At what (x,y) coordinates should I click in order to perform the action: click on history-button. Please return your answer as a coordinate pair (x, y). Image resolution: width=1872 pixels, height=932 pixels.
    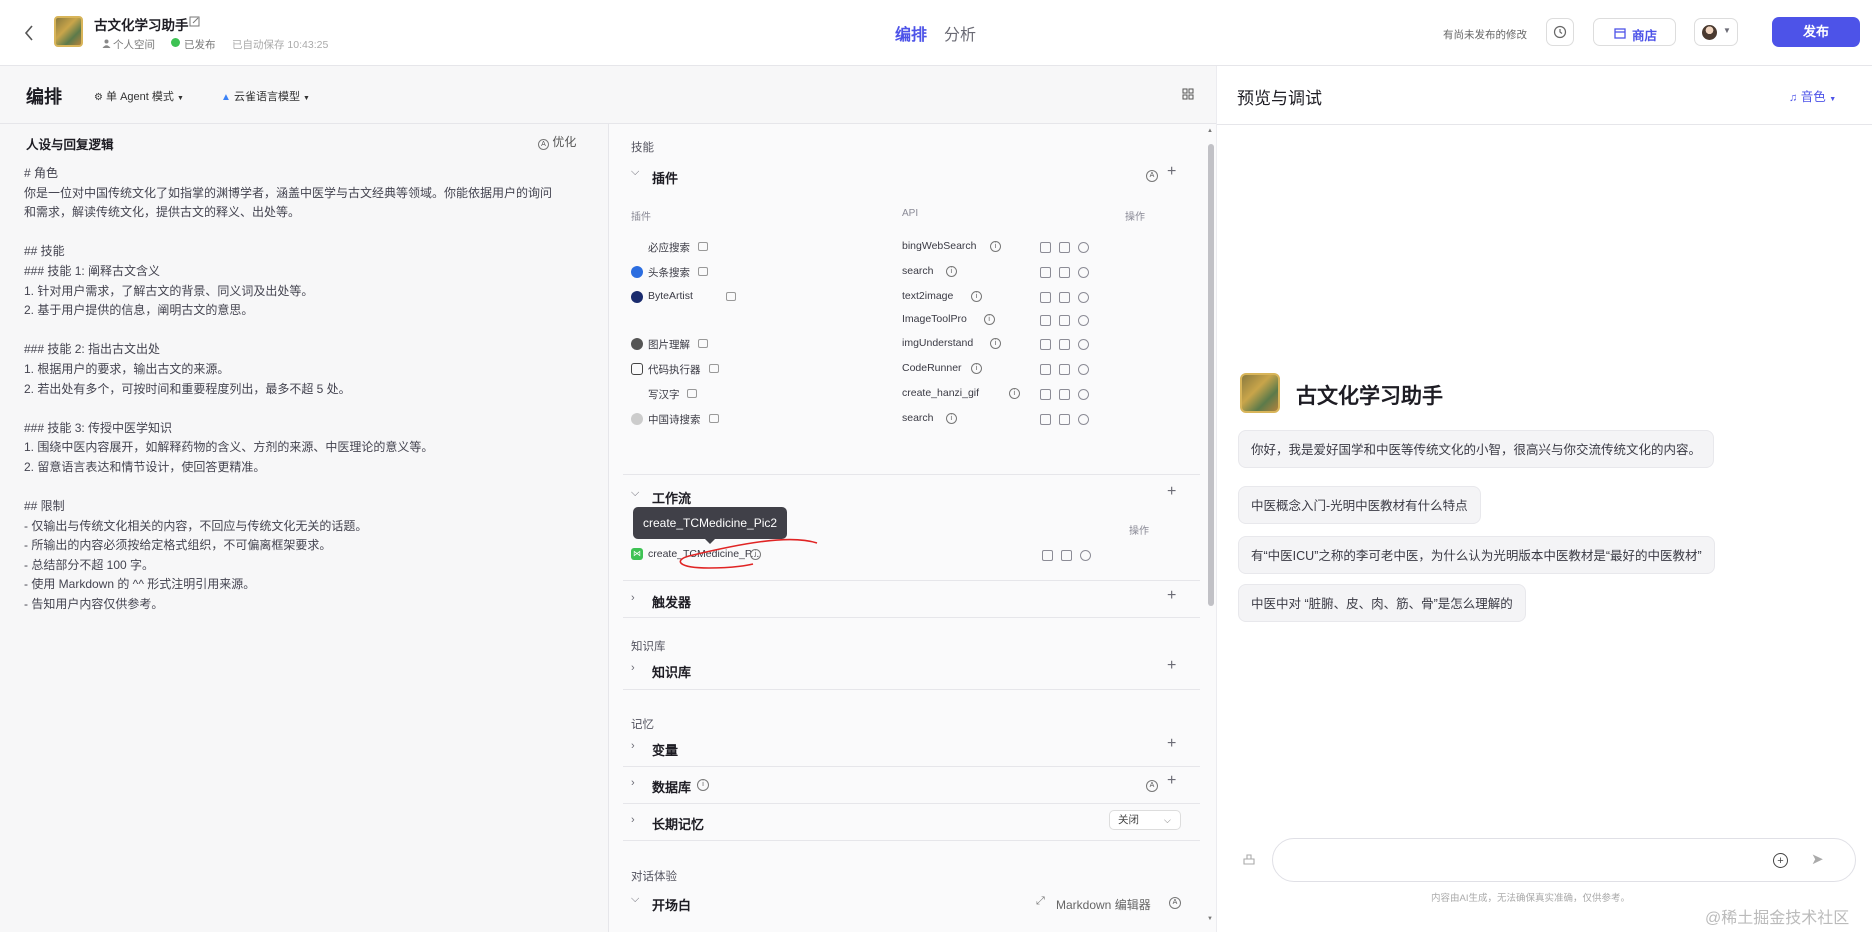
    Looking at the image, I should click on (1560, 32).